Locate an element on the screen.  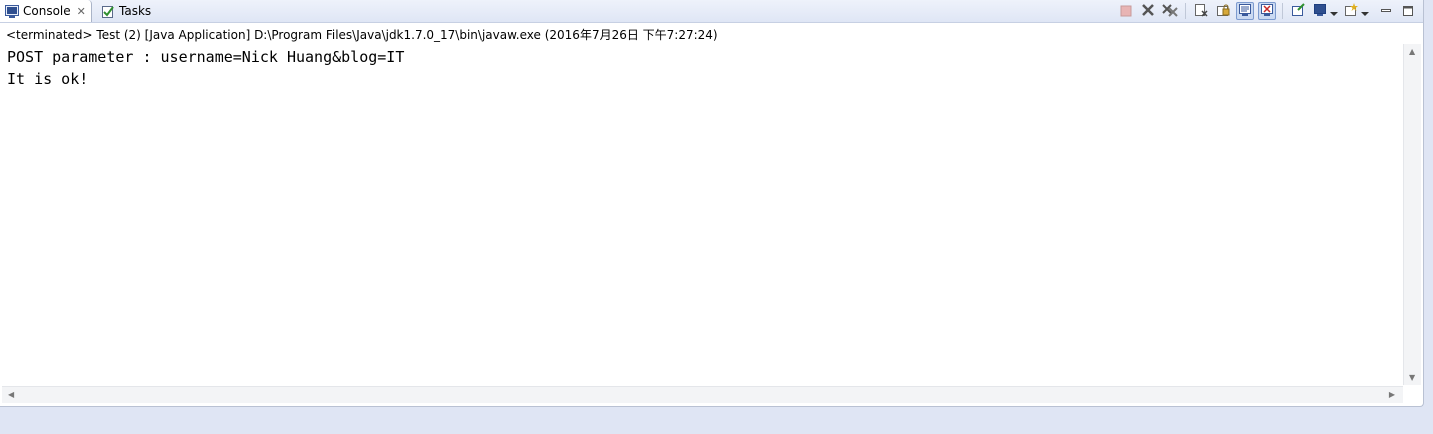
close-icon: ✕ is located at coordinates (81, 11).